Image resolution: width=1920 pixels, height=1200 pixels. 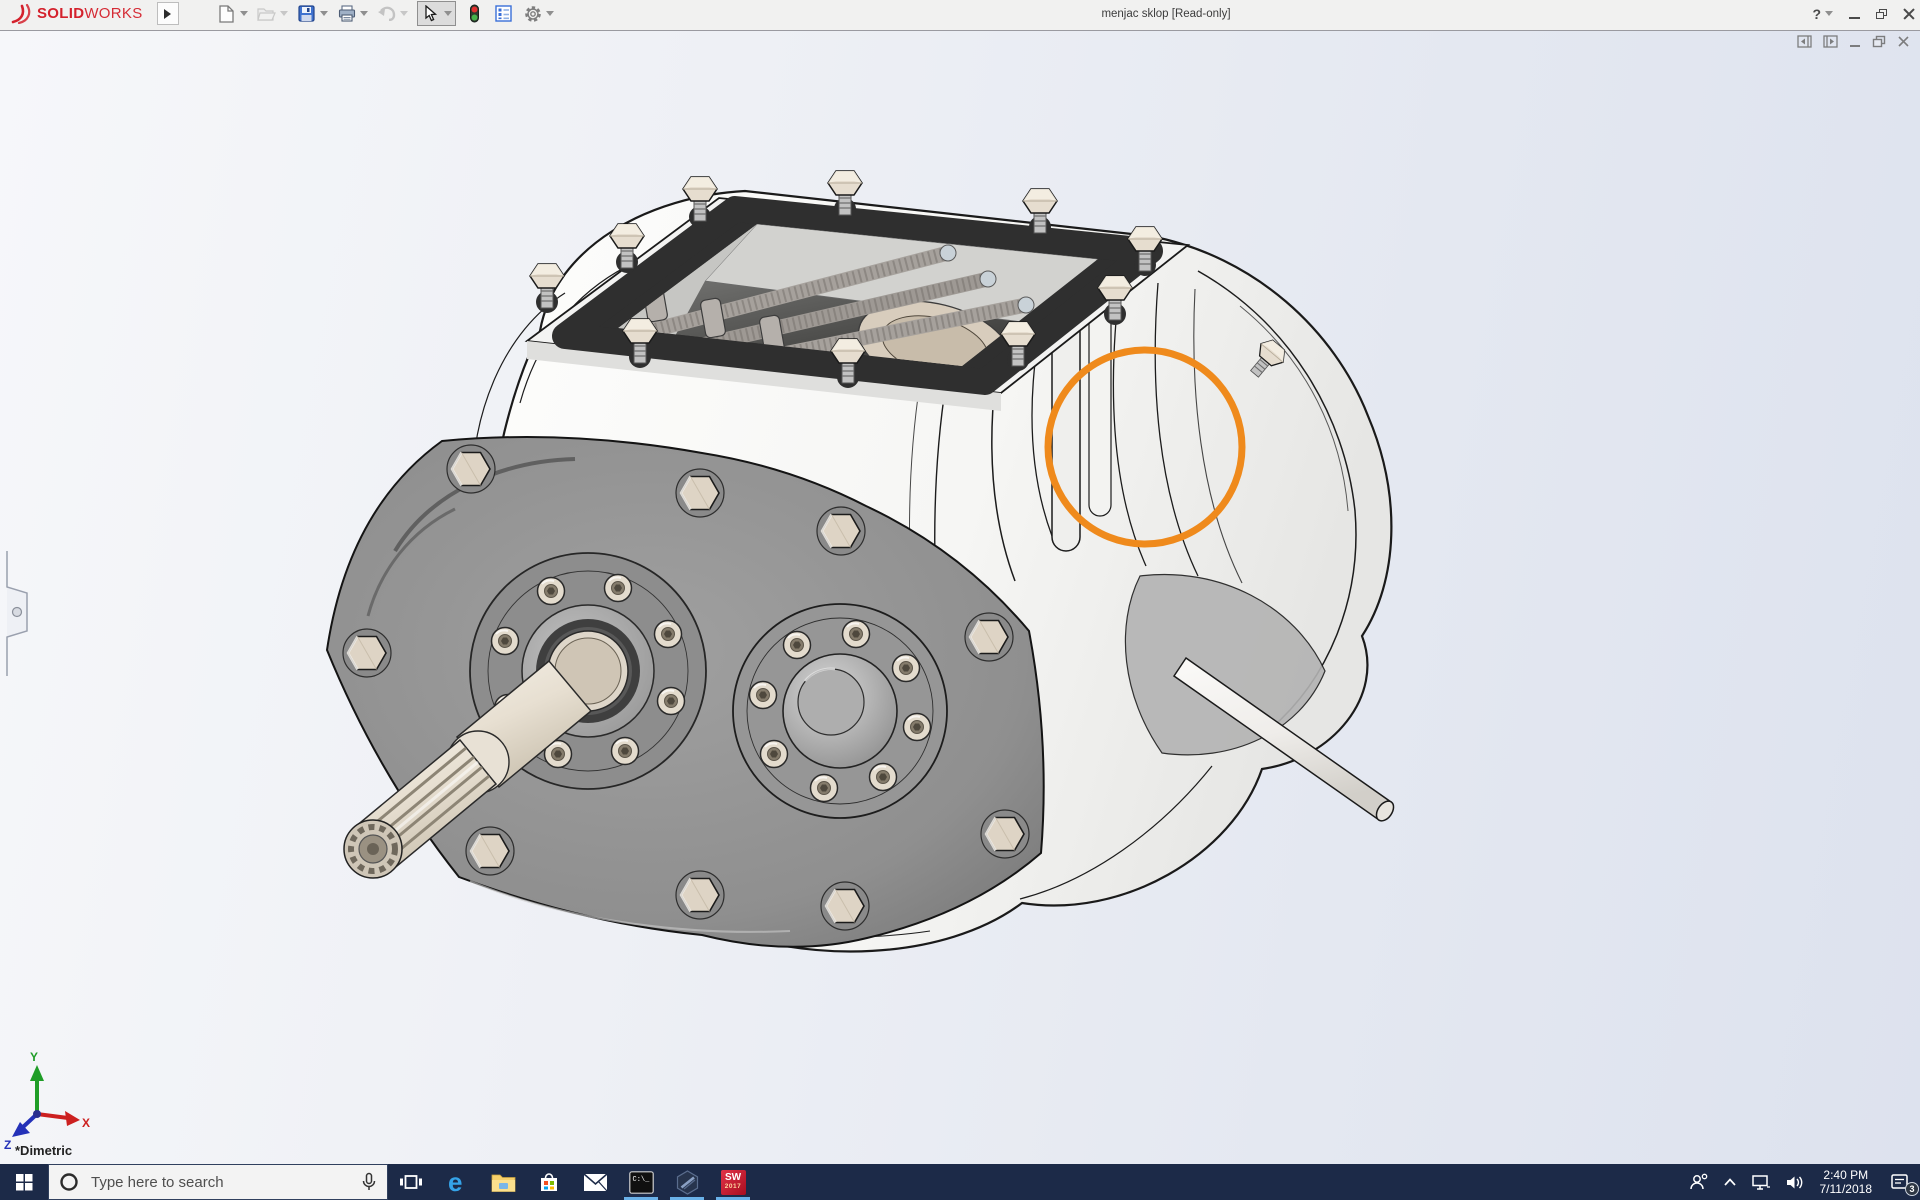 I want to click on view-orientation-label: *Dimetric, so click(x=44, y=1150).